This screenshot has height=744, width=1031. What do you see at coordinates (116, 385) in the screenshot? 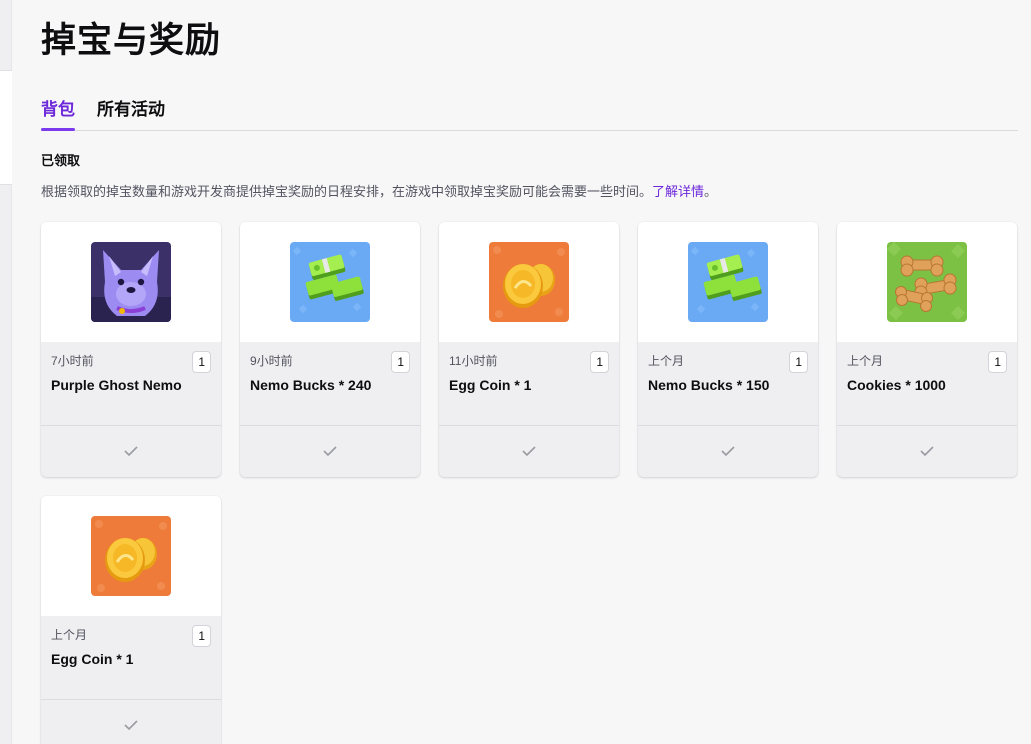
I see `reward-name: Purple Ghost Nemo` at bounding box center [116, 385].